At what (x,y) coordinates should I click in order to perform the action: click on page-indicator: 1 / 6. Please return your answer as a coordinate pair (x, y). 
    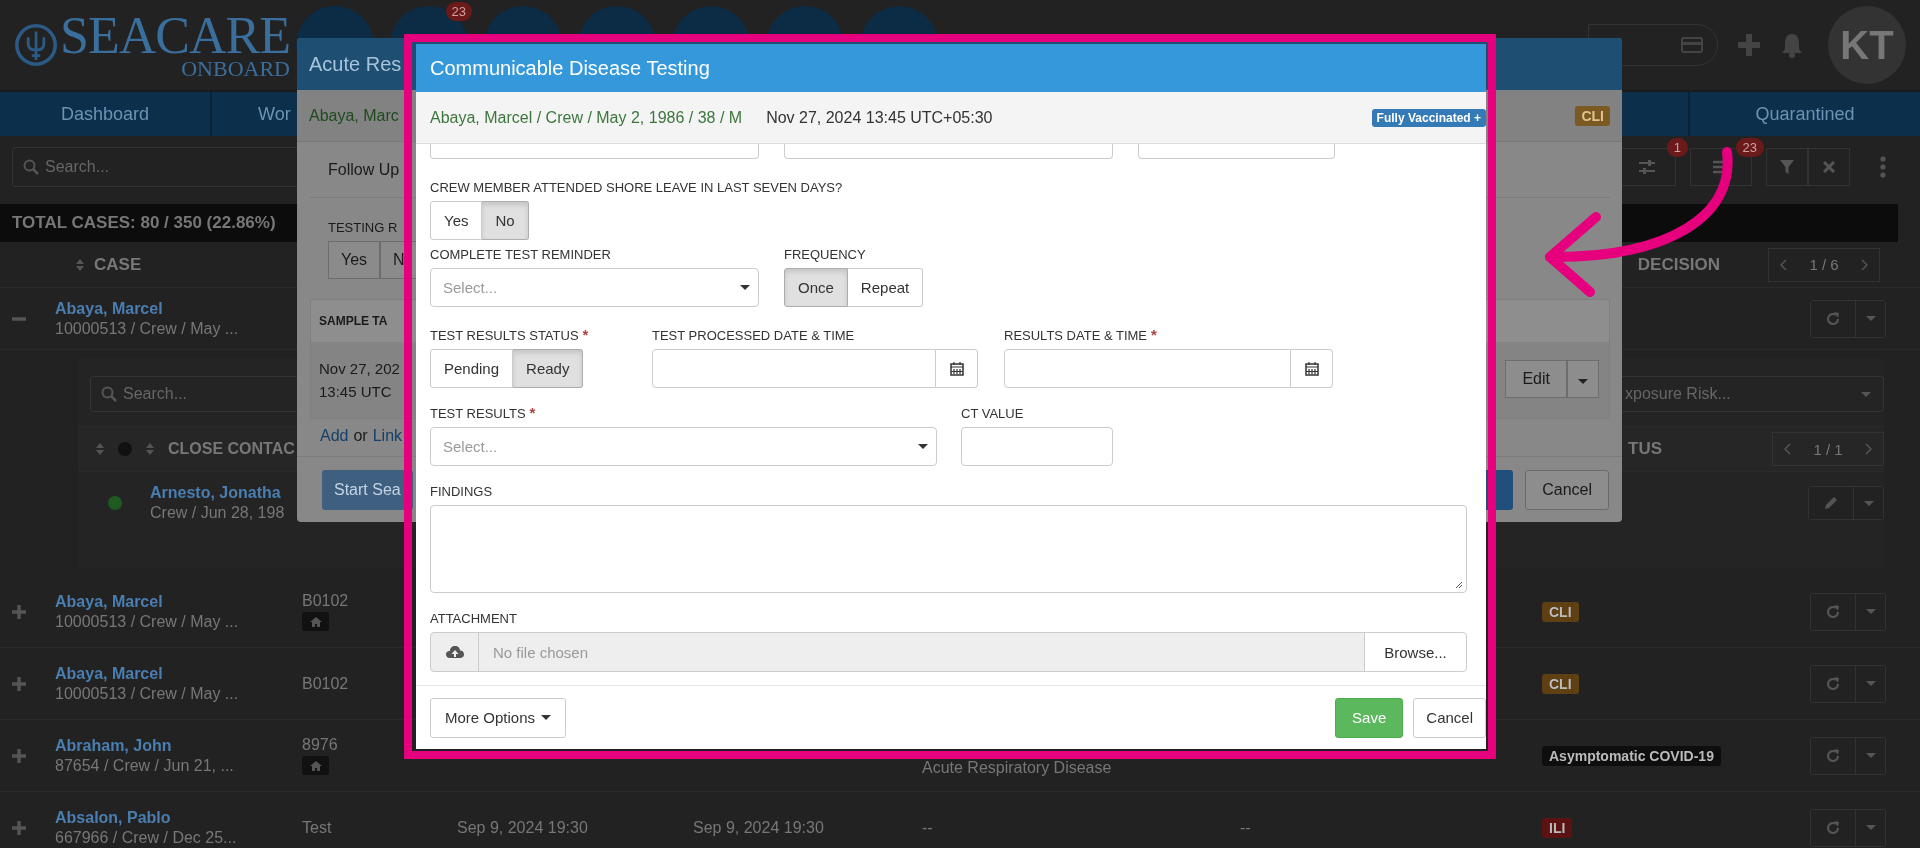
    Looking at the image, I should click on (1824, 264).